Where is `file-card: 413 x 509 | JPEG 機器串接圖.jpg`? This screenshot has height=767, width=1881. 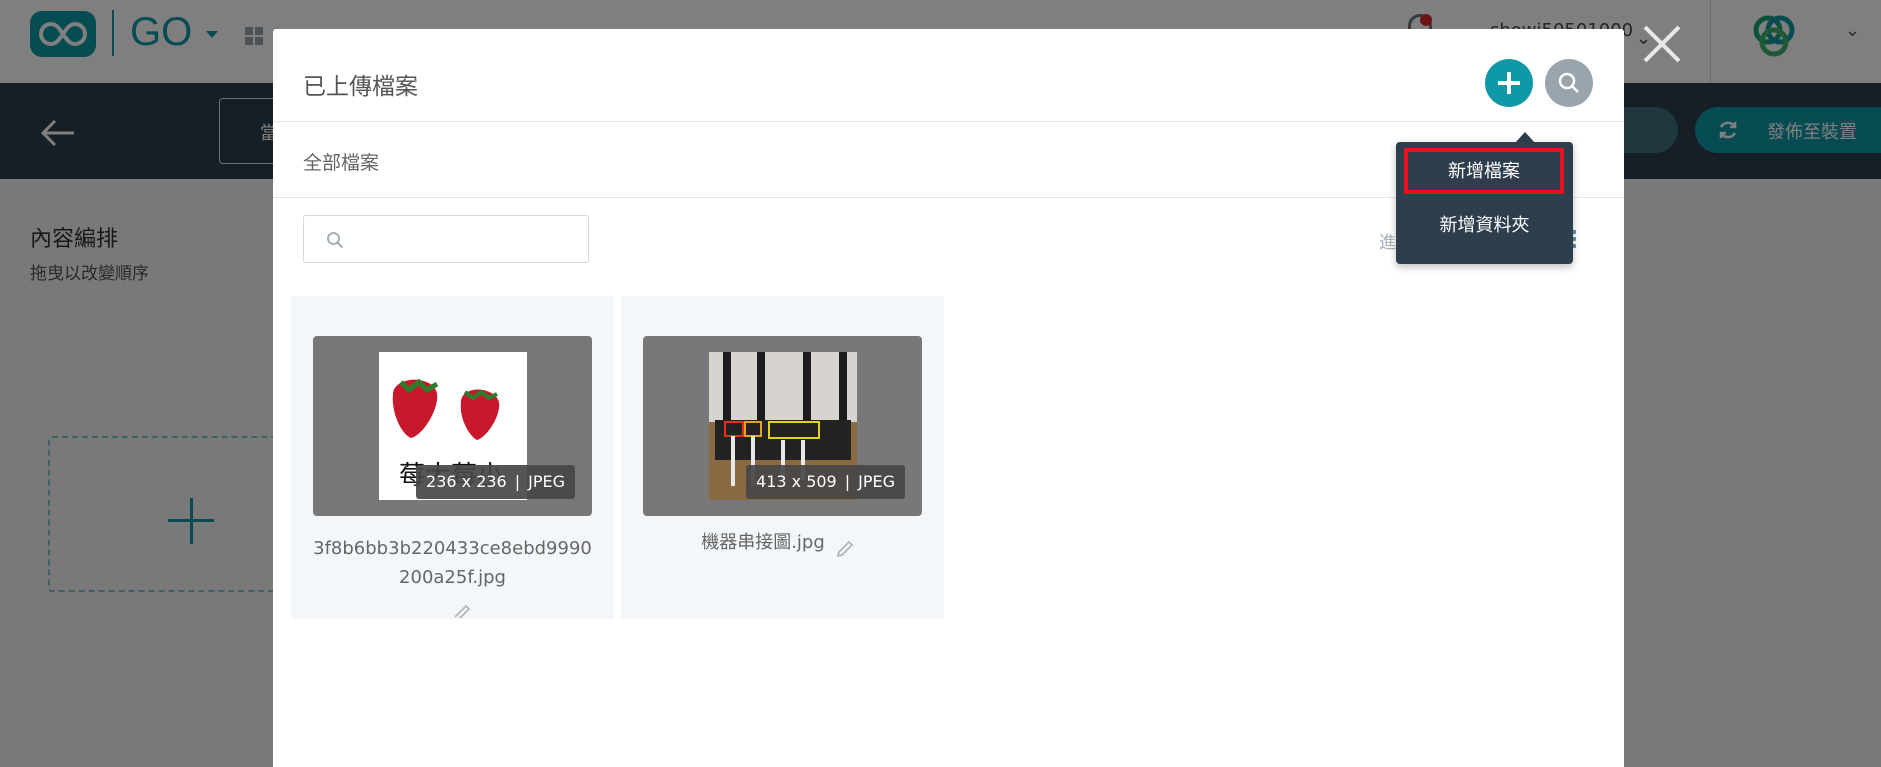 file-card: 413 x 509 | JPEG 機器串接圖.jpg is located at coordinates (782, 457).